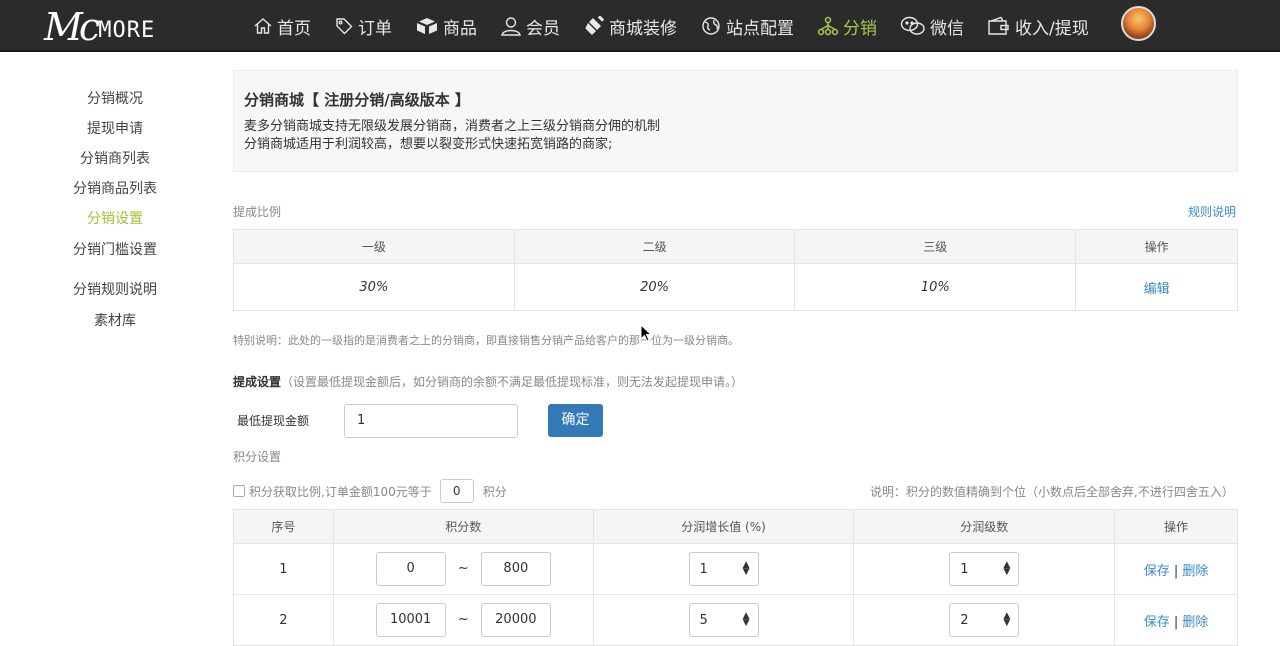  What do you see at coordinates (860, 28) in the screenshot?
I see `nav-label: 分销` at bounding box center [860, 28].